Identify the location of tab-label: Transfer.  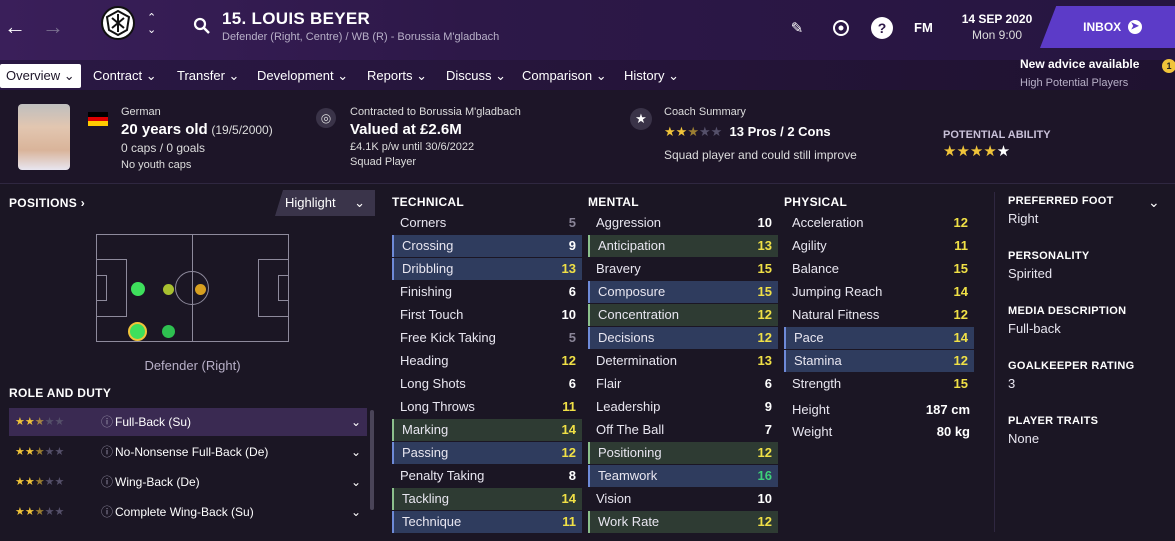
(201, 75).